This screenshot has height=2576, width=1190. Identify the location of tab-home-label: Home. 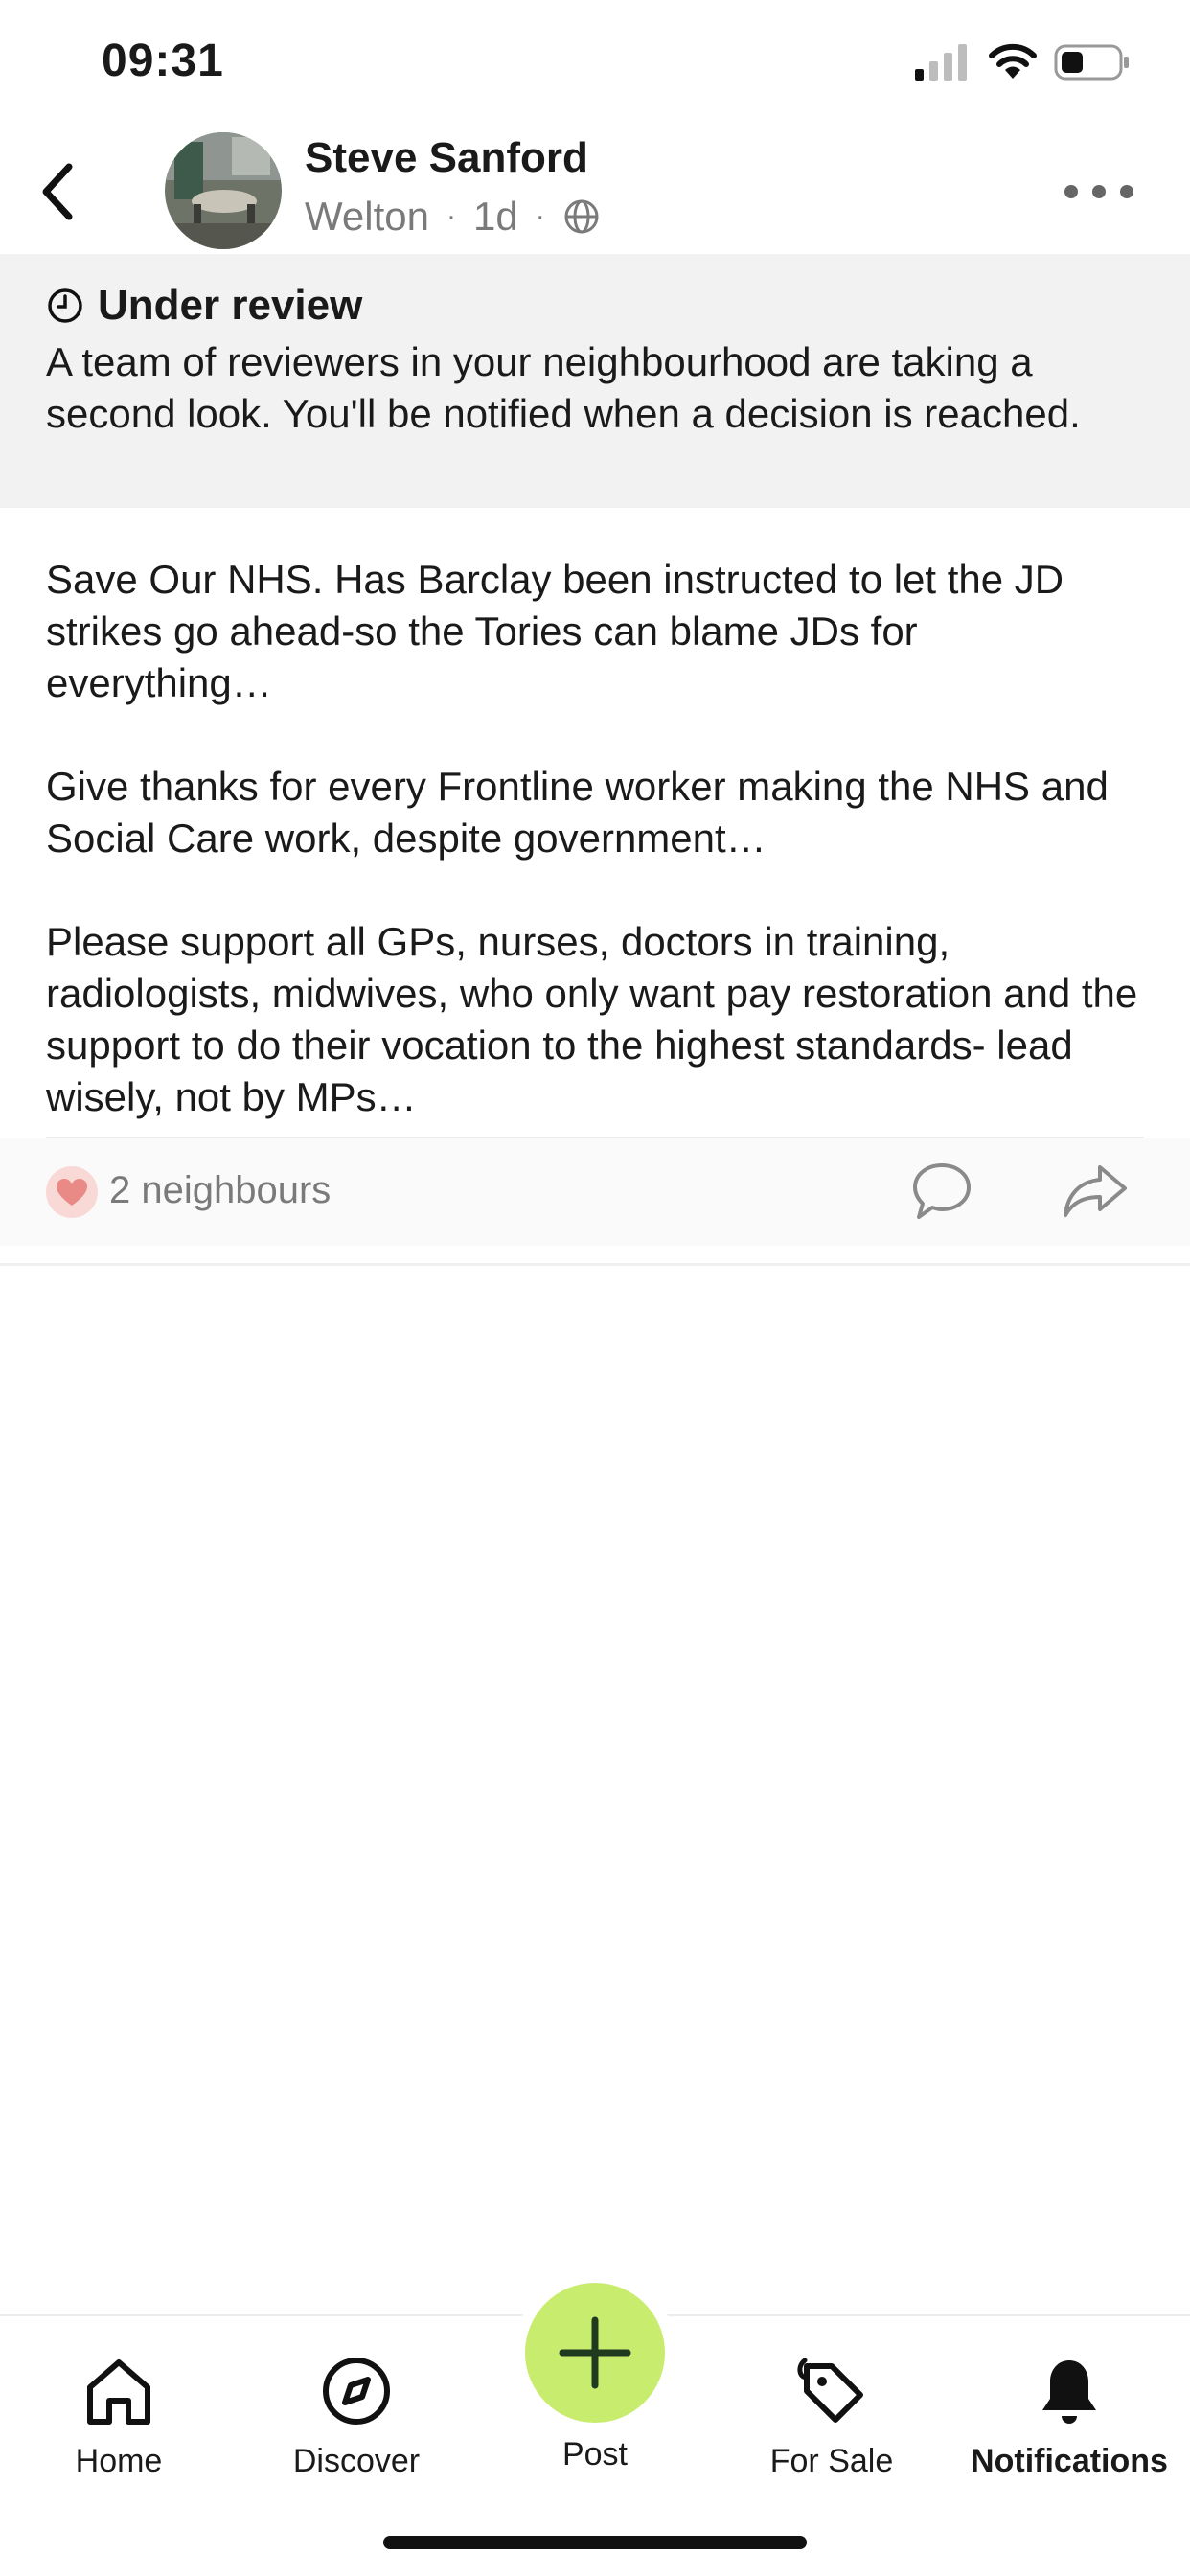
(119, 2461).